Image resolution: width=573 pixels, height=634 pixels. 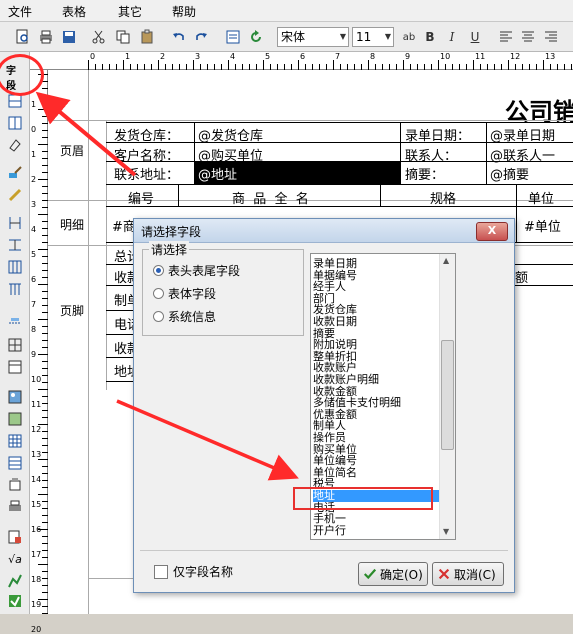 What do you see at coordinates (492, 231) in the screenshot?
I see `close-button: X` at bounding box center [492, 231].